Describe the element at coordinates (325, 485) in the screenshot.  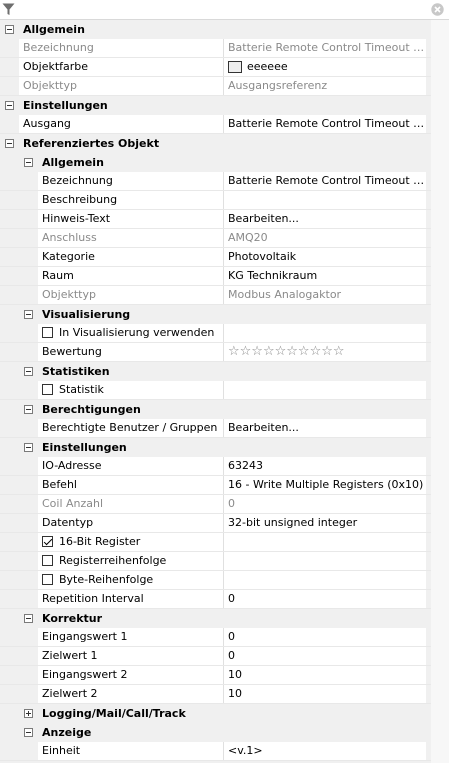
I see `property-value: 16 - Write Multiple Registers (0x10)` at that location.